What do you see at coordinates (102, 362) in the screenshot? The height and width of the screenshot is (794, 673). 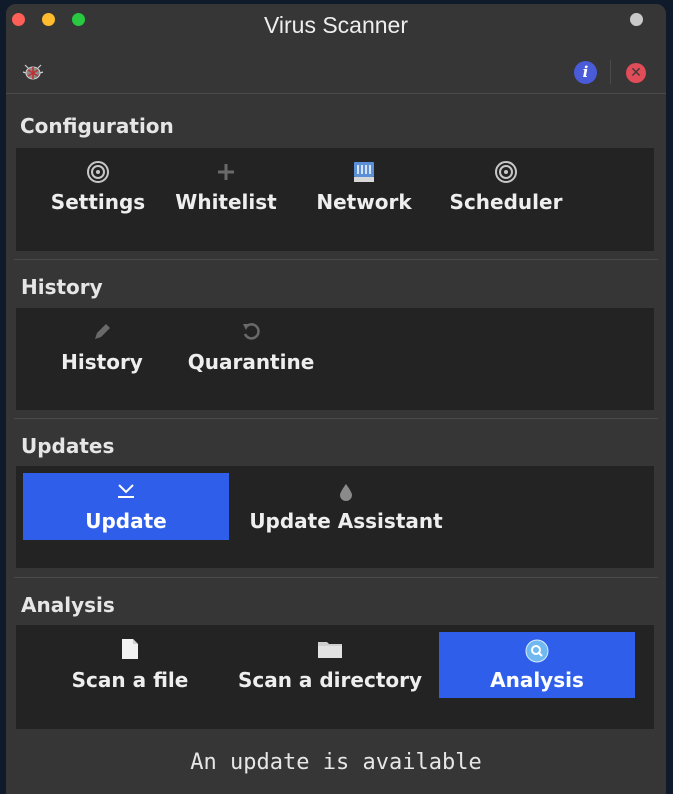 I see `history-label: History` at bounding box center [102, 362].